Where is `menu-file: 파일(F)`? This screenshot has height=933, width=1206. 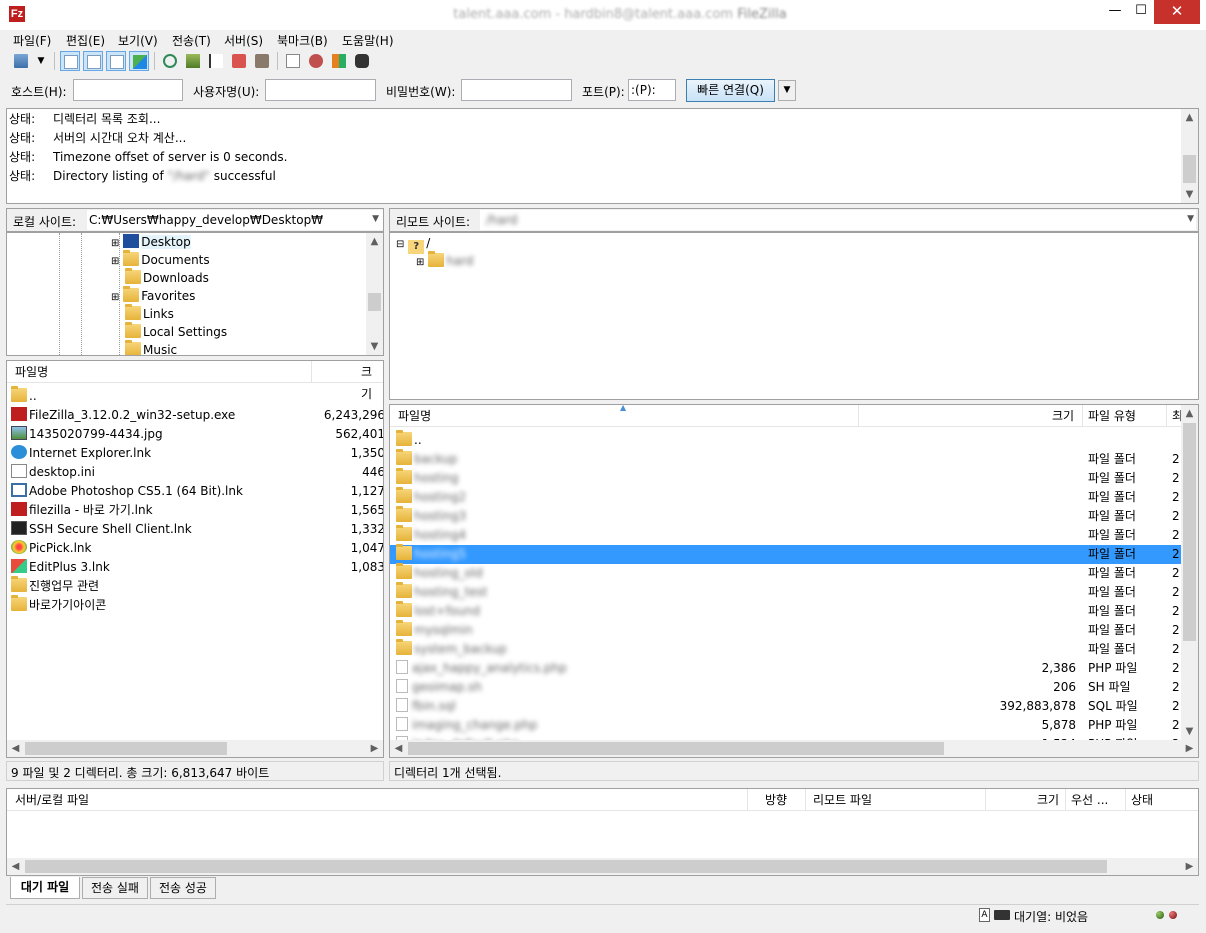
menu-file: 파일(F) is located at coordinates (32, 40).